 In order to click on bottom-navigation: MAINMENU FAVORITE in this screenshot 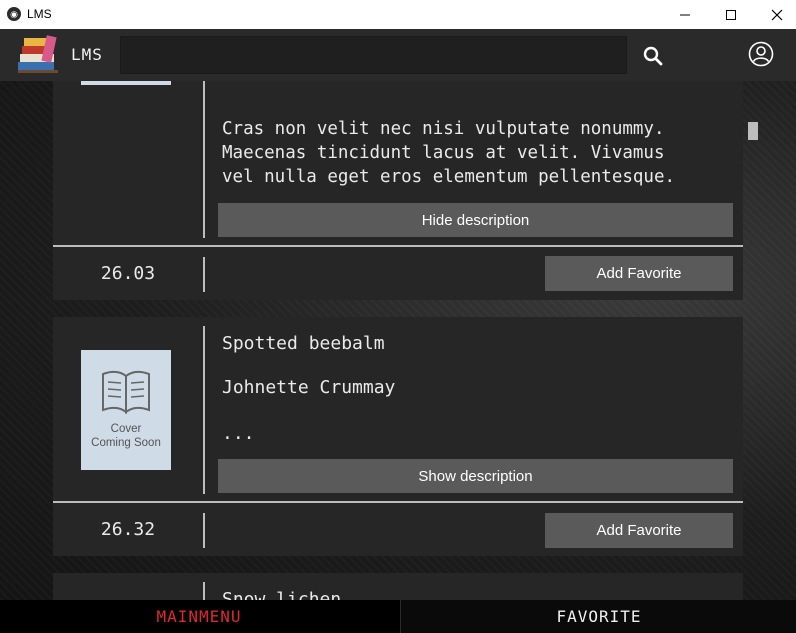, I will do `click(398, 616)`.